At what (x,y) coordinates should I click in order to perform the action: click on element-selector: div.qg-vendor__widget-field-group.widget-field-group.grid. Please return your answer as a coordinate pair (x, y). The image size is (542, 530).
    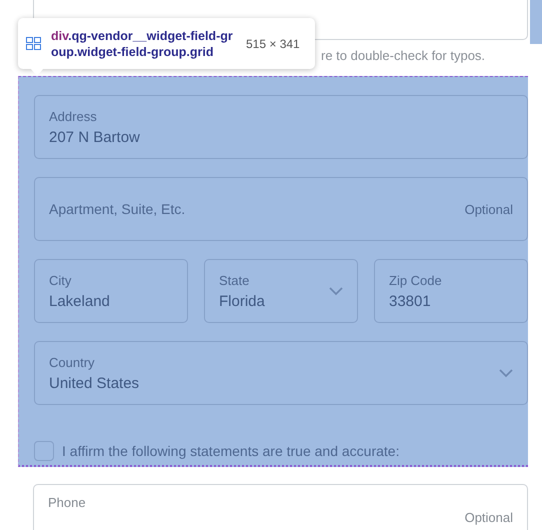
    Looking at the image, I should click on (142, 44).